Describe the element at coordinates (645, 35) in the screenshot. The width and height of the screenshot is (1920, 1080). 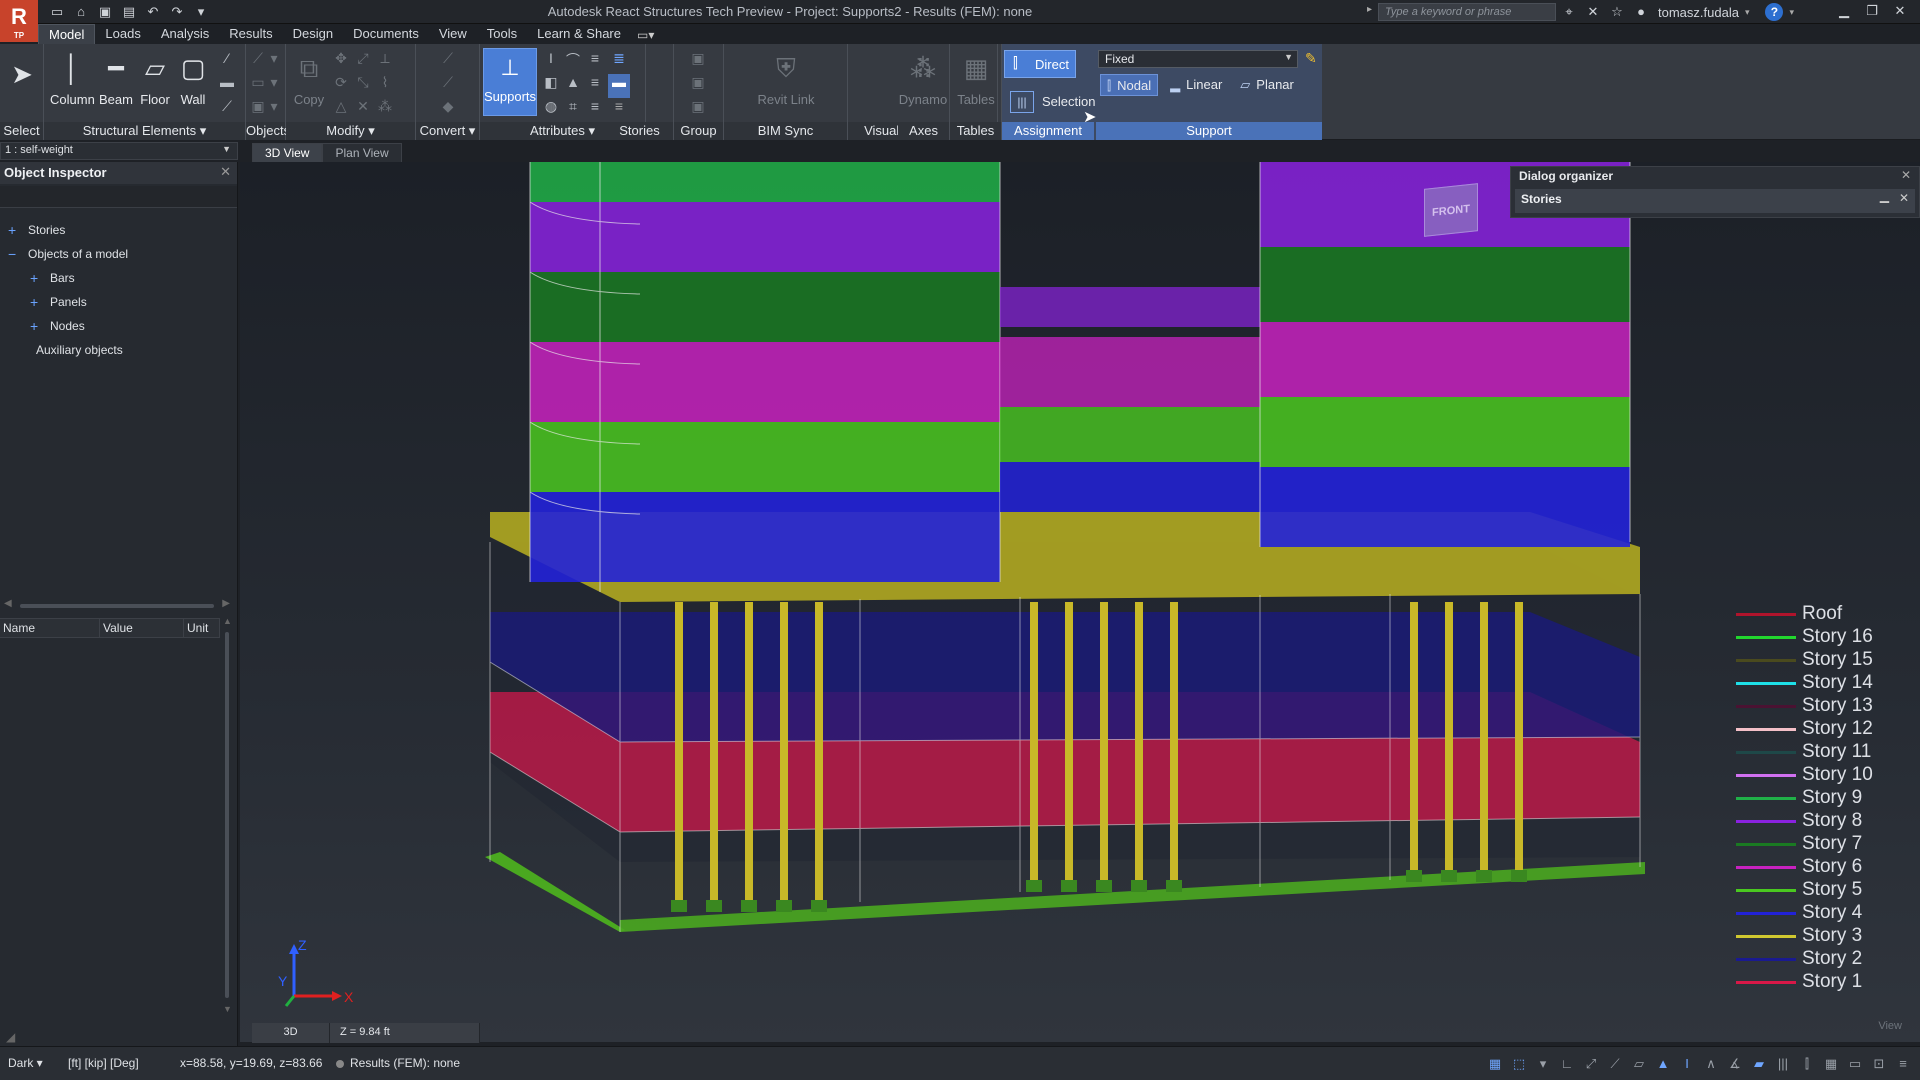
I see `ribbon-options-icon: ▭▾` at that location.